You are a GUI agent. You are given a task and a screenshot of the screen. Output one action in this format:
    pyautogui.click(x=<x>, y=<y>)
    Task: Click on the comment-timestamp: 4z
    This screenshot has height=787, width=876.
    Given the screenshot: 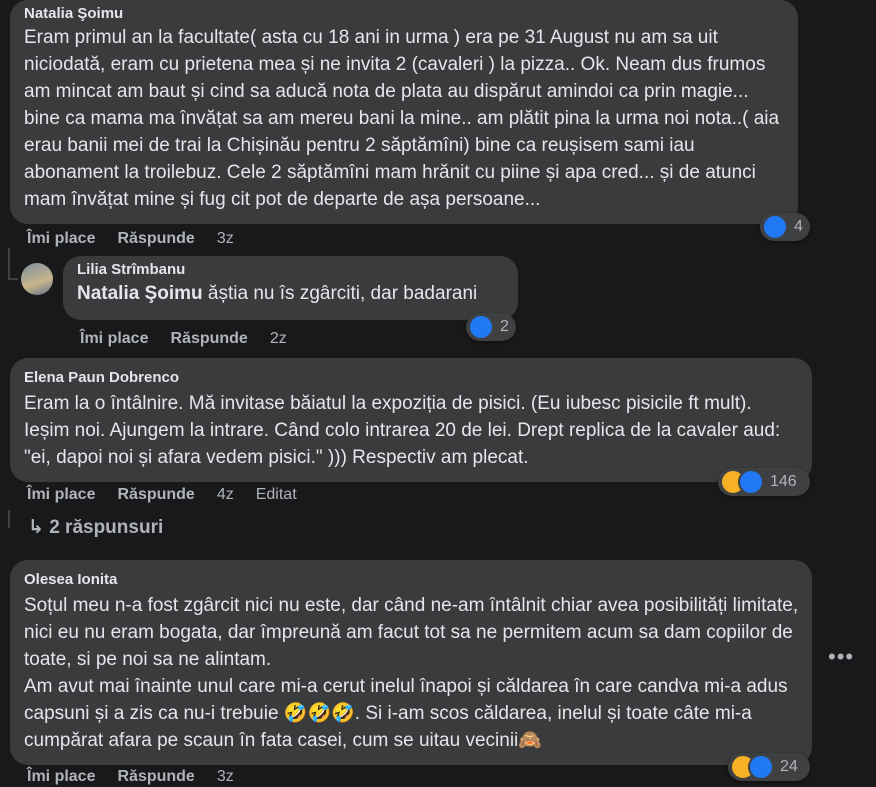 What is the action you would take?
    pyautogui.click(x=225, y=495)
    